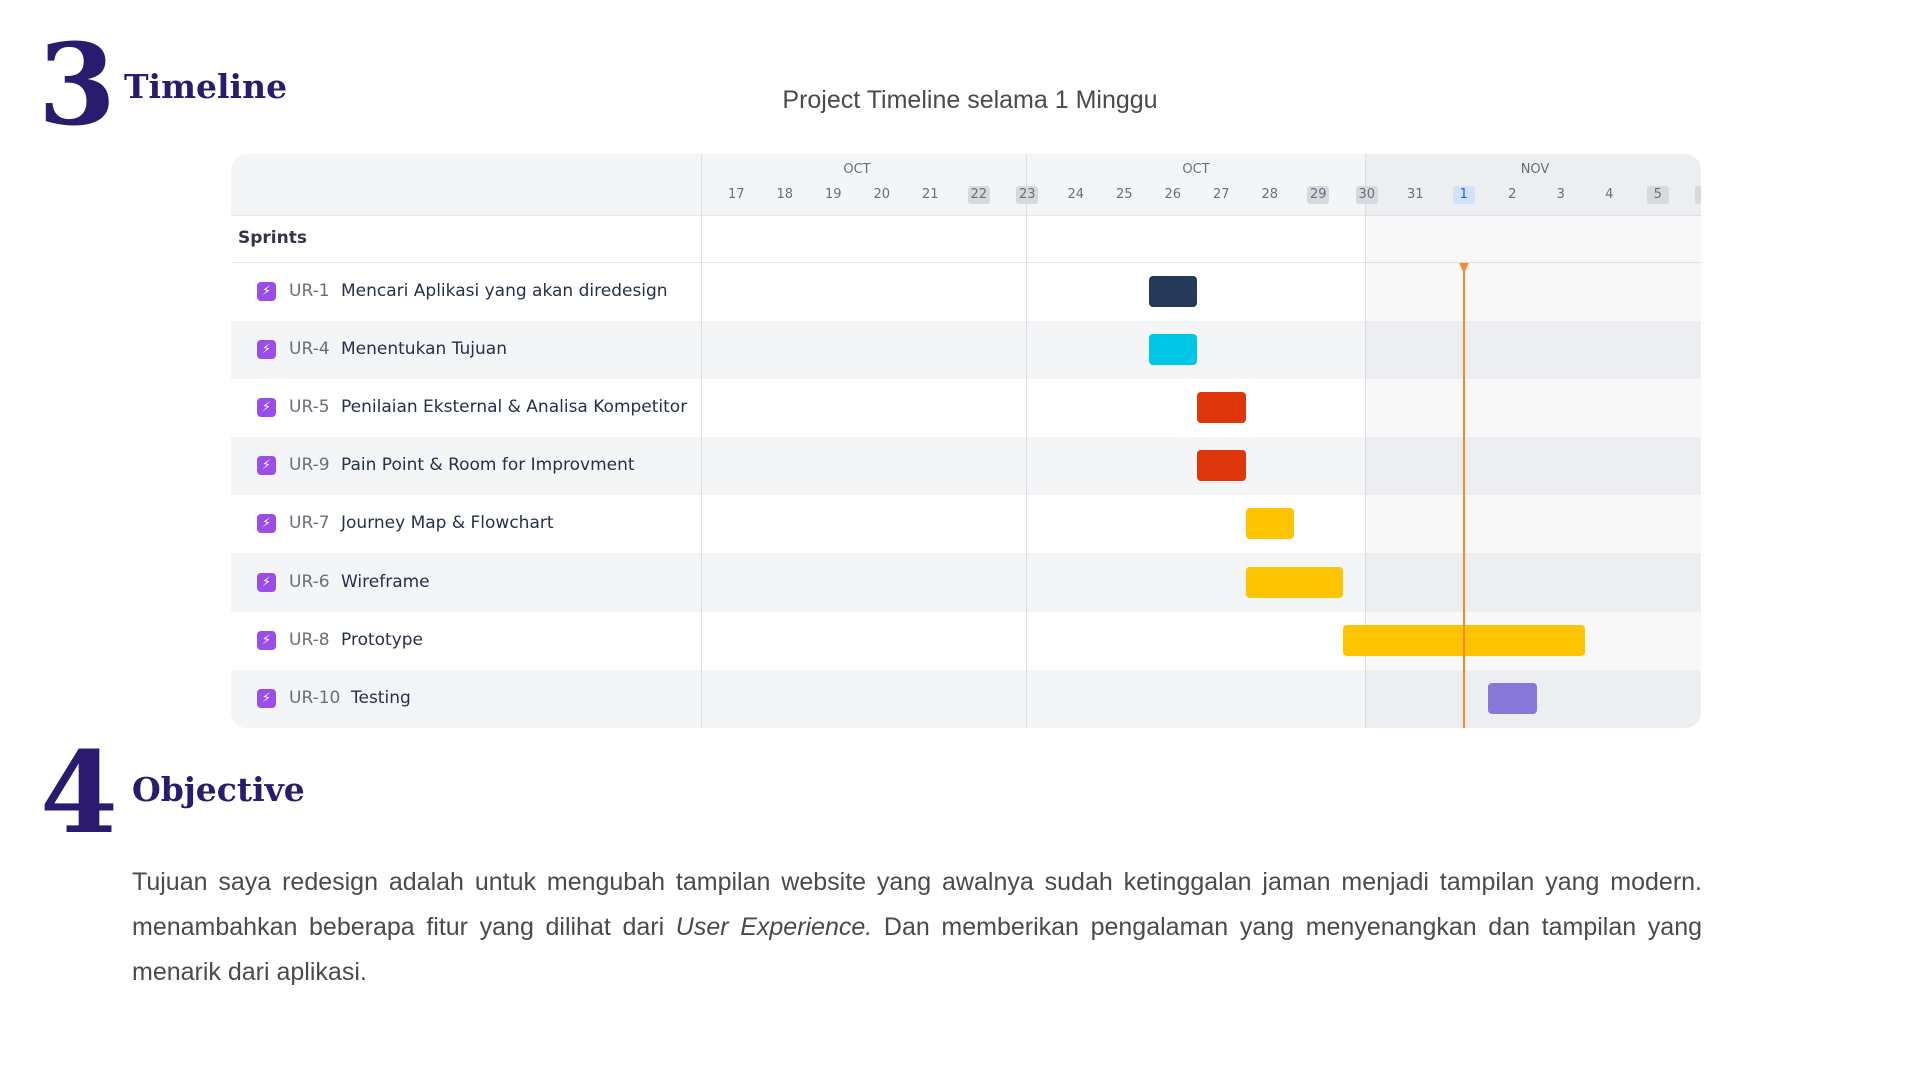 The image size is (1920, 1080). What do you see at coordinates (504, 291) in the screenshot?
I see `task-name: Mencari Aplikasi yang akan diredesign` at bounding box center [504, 291].